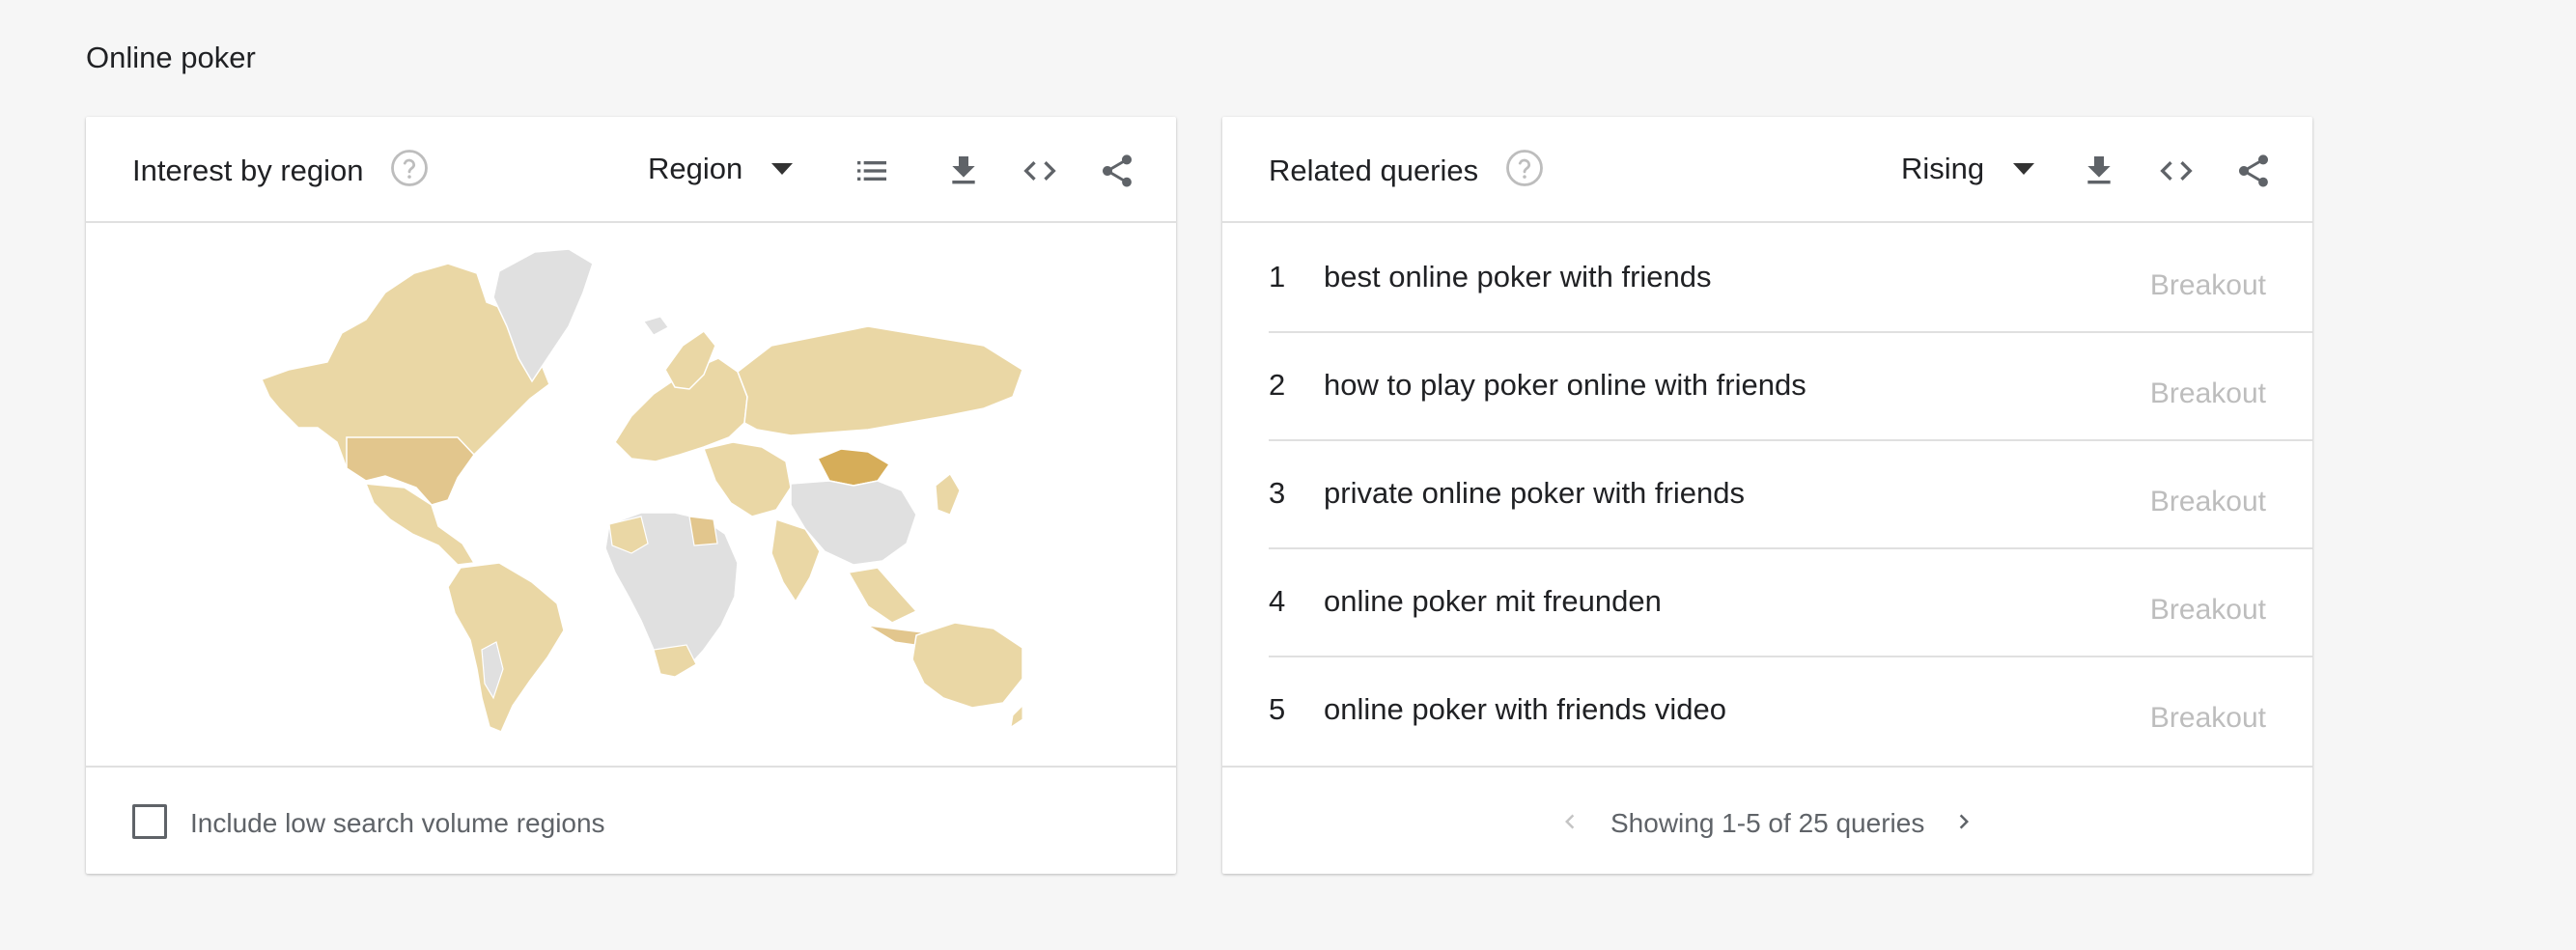 This screenshot has height=950, width=2576. What do you see at coordinates (656, 326) in the screenshot?
I see `region-iceland` at bounding box center [656, 326].